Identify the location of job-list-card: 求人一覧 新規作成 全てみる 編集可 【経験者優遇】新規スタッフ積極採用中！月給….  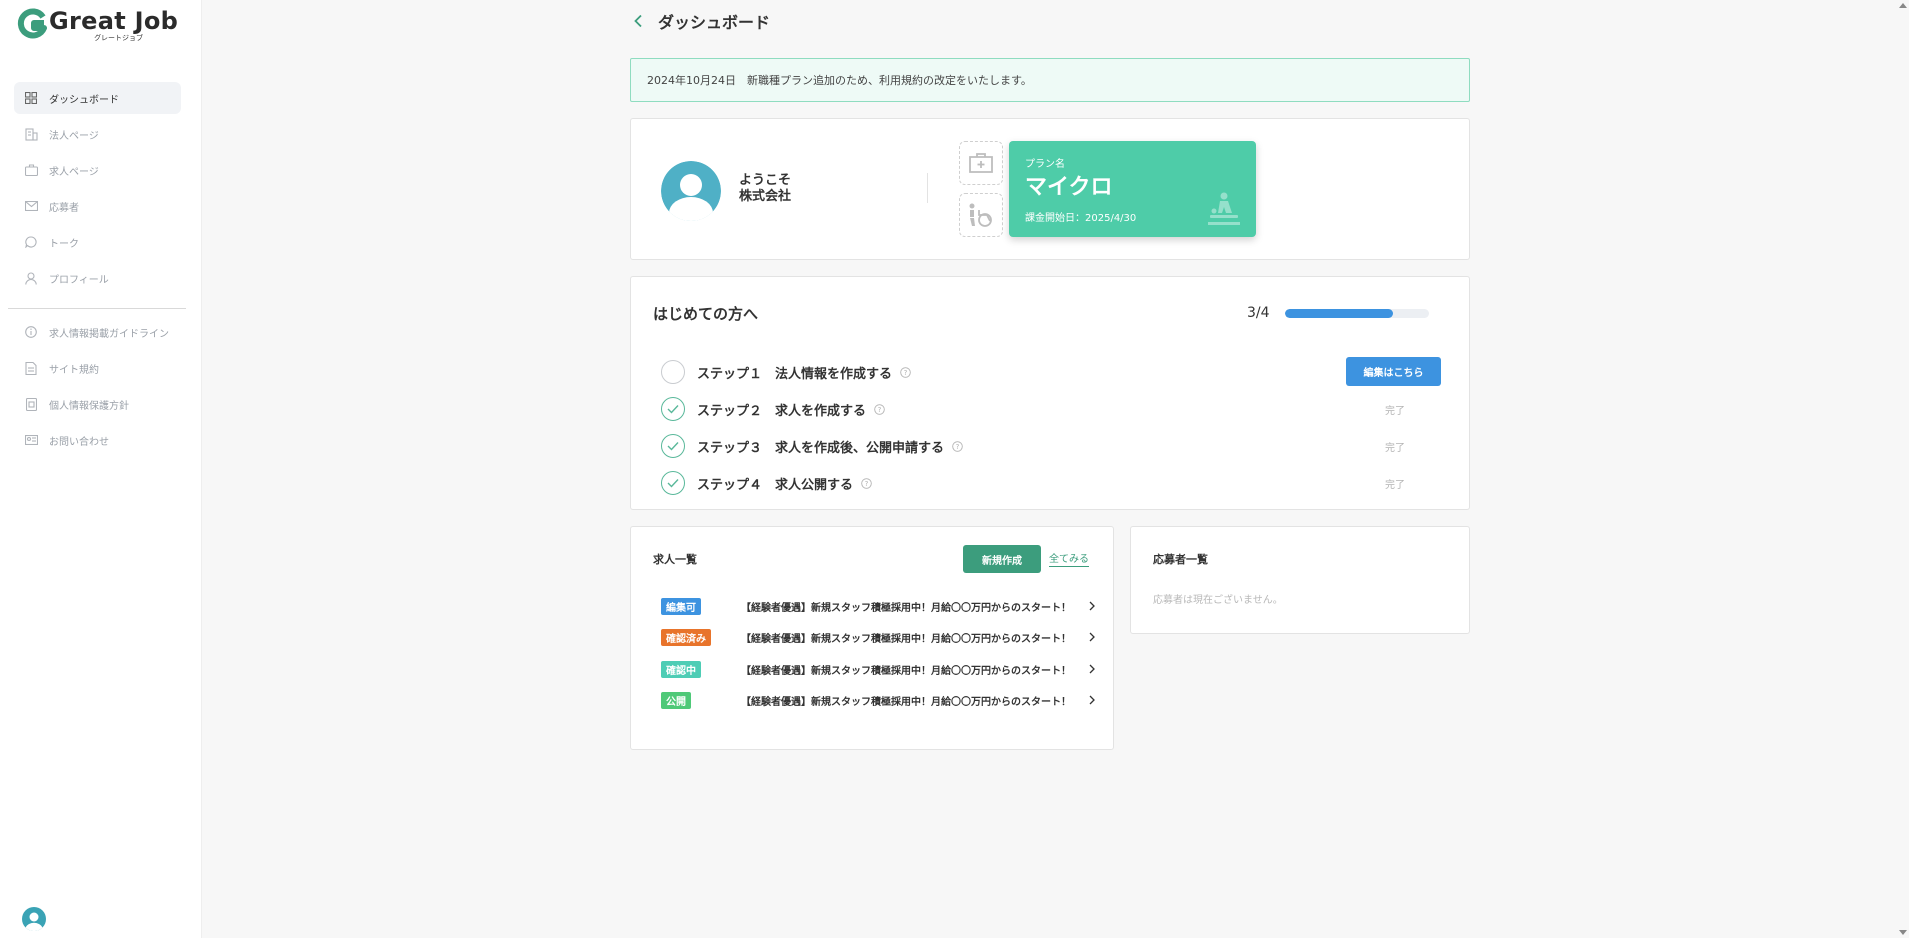
(872, 638).